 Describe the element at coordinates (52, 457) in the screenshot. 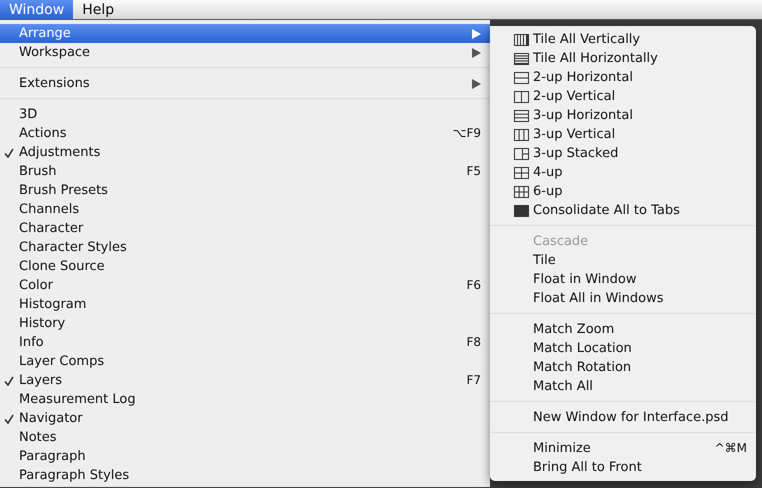

I see `menu-item-label: Paragraph` at that location.